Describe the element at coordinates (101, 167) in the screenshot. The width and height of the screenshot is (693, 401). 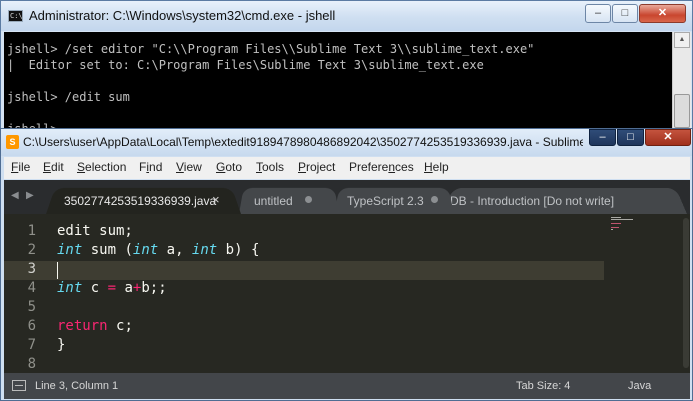
I see `menu-selection: Selection` at that location.